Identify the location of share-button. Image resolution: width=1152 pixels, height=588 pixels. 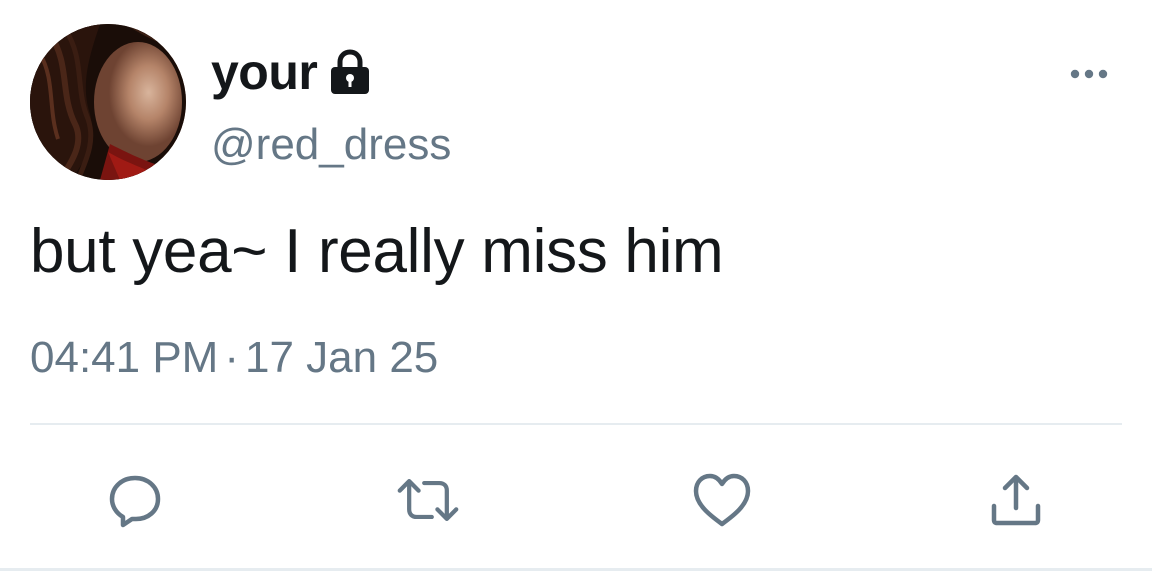
(1016, 500).